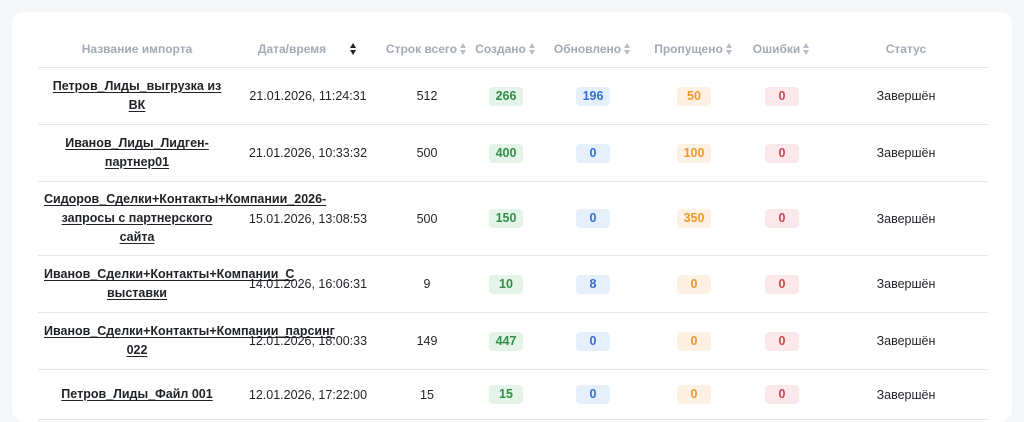 The height and width of the screenshot is (422, 1024). I want to click on updated-badge: 8, so click(593, 284).